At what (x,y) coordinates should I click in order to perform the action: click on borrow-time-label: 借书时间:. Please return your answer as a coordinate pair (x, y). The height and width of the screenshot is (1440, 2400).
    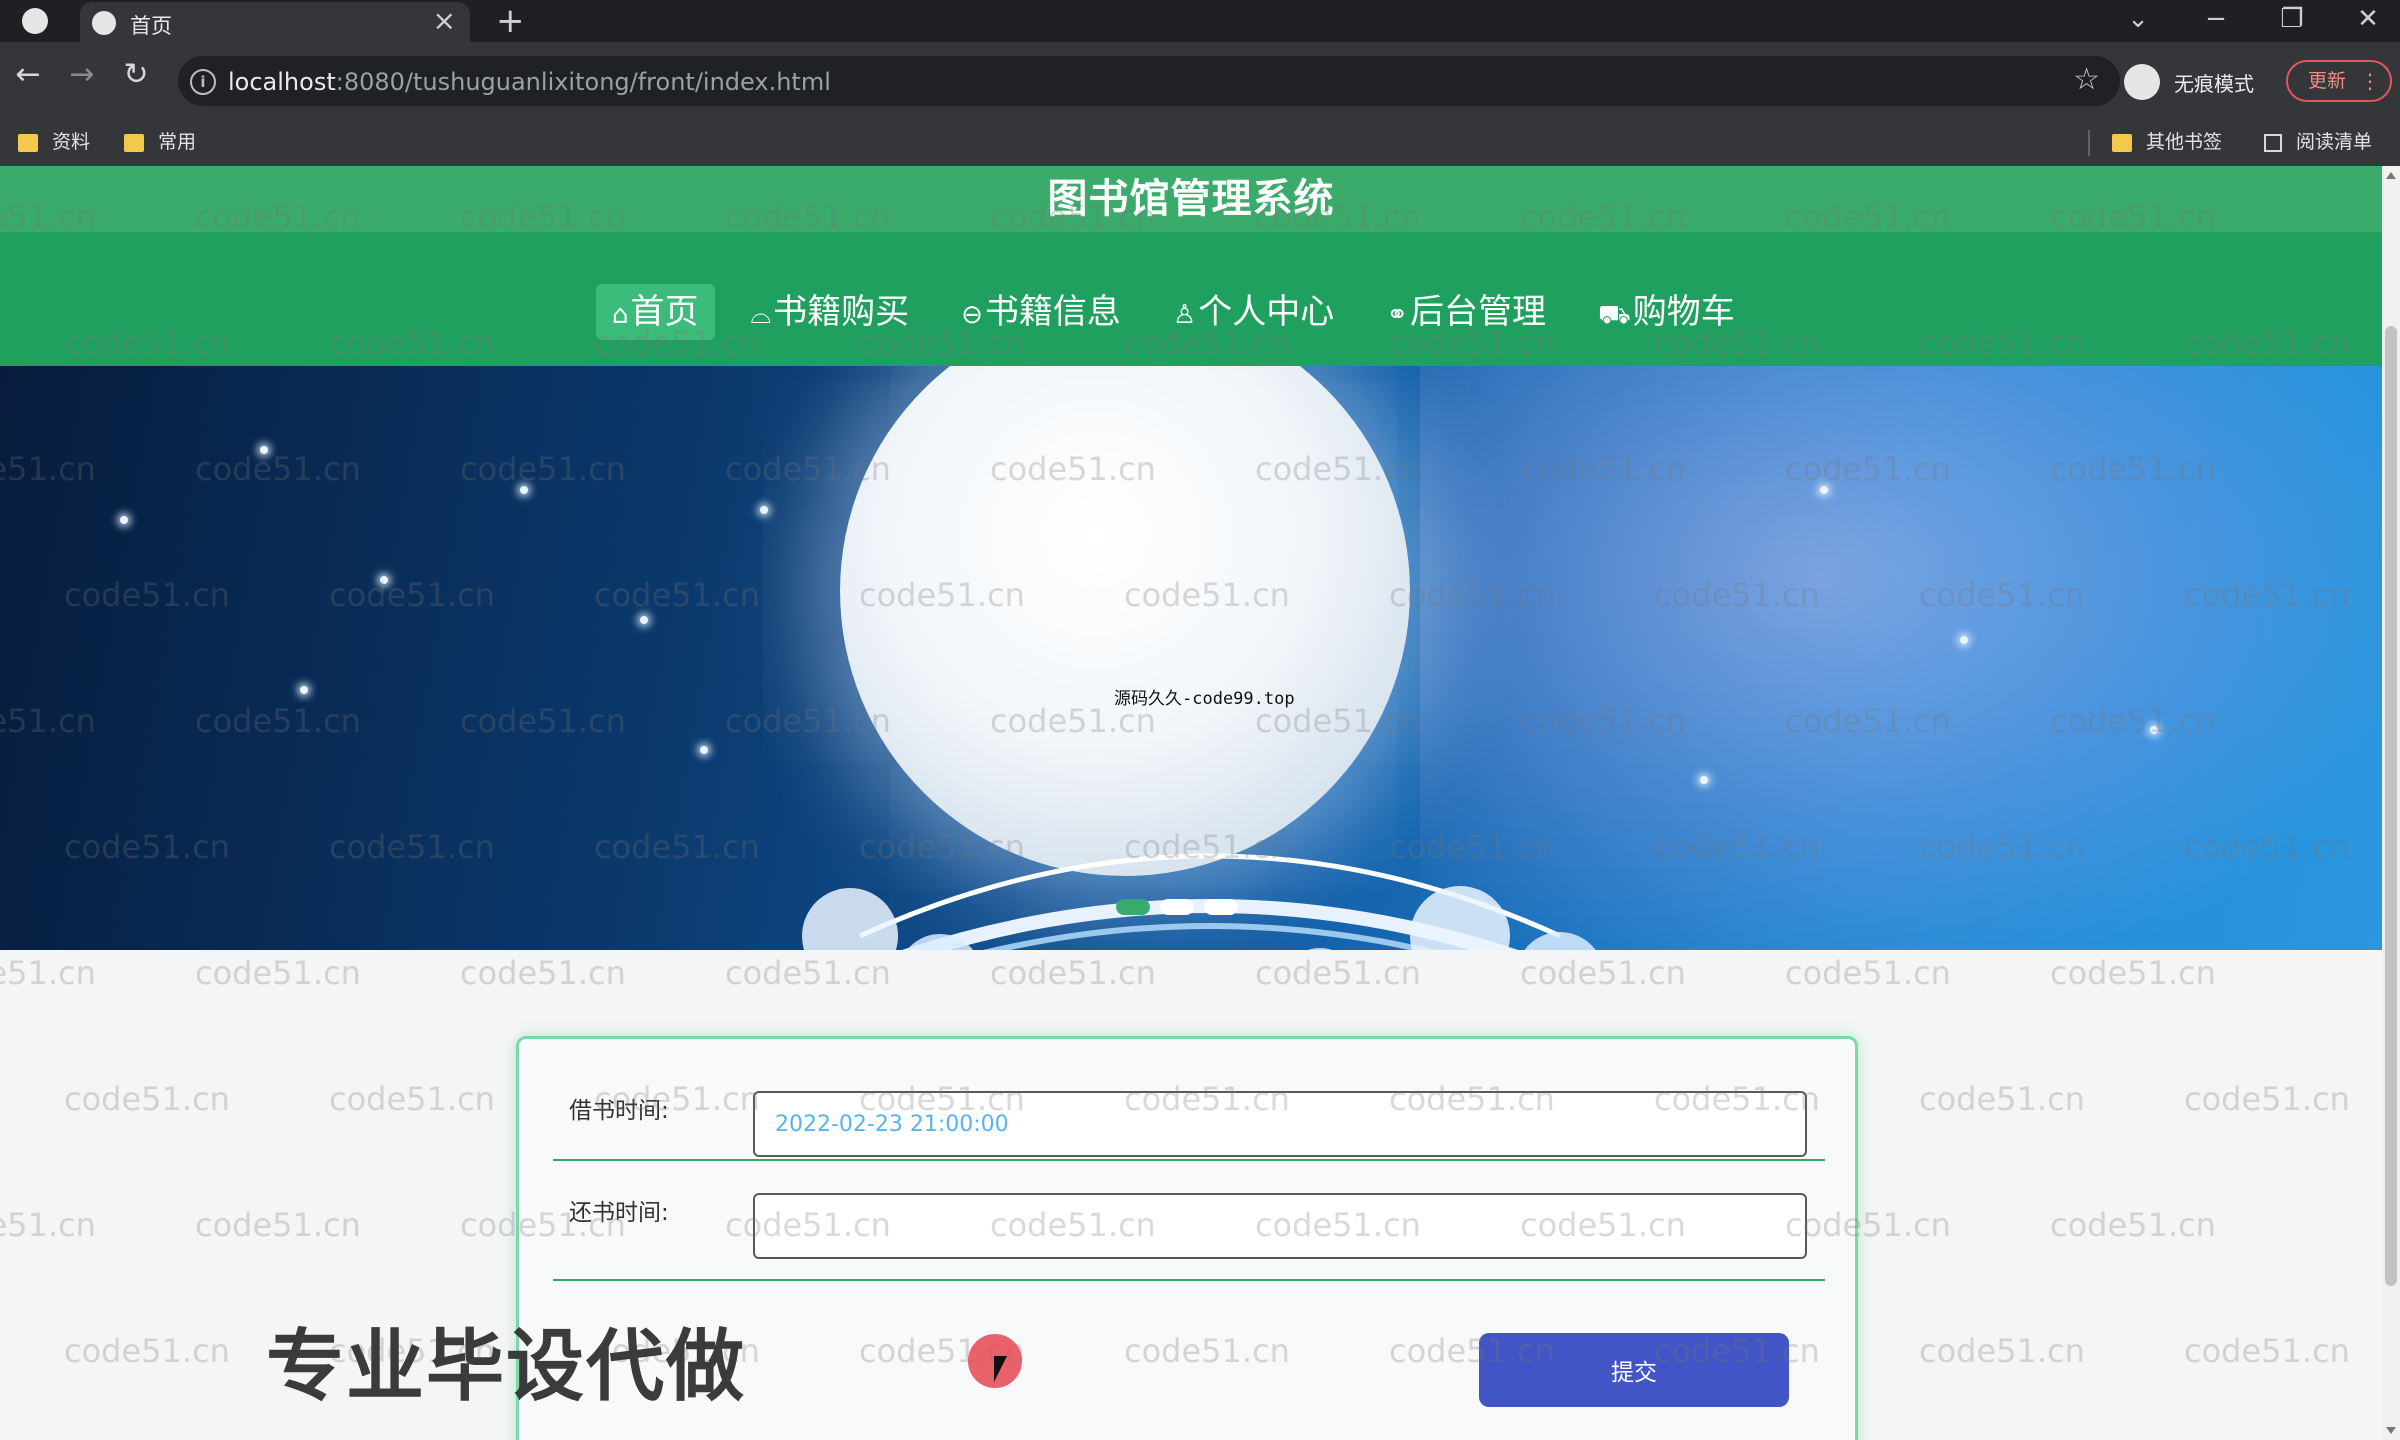
    Looking at the image, I should click on (619, 1111).